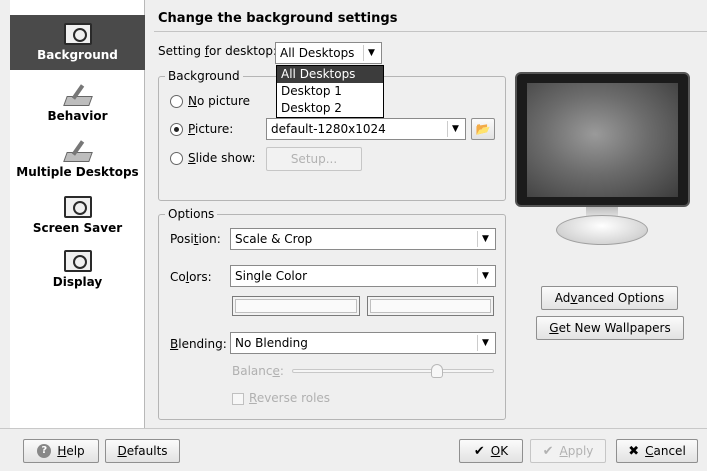  I want to click on browse-picture-button: 📂, so click(483, 129).